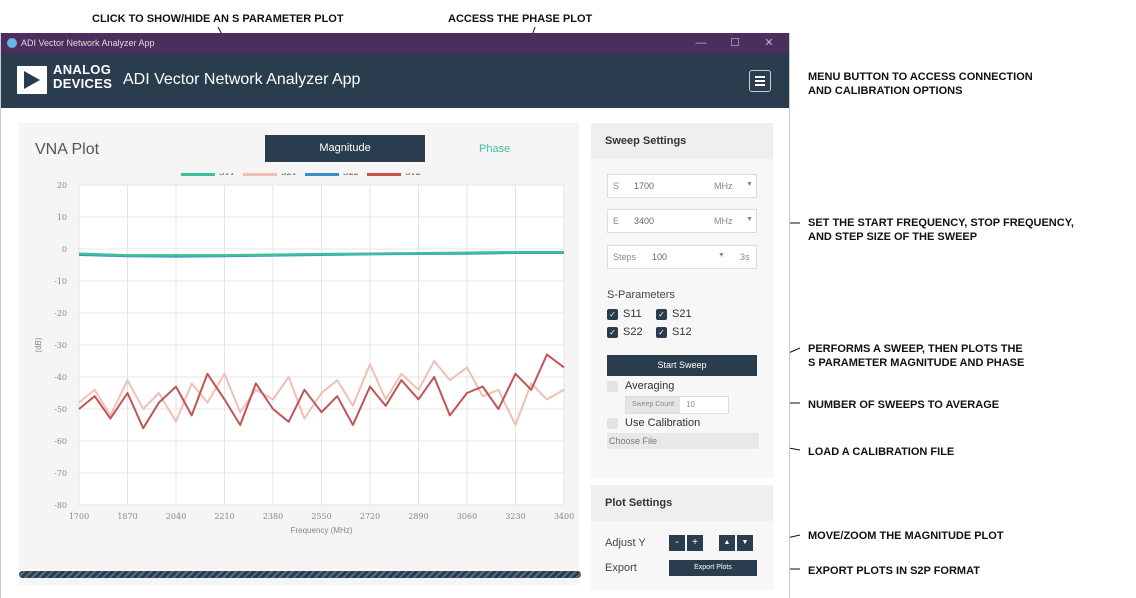  What do you see at coordinates (682, 314) in the screenshot?
I see `sparam-s21-label: S21` at bounding box center [682, 314].